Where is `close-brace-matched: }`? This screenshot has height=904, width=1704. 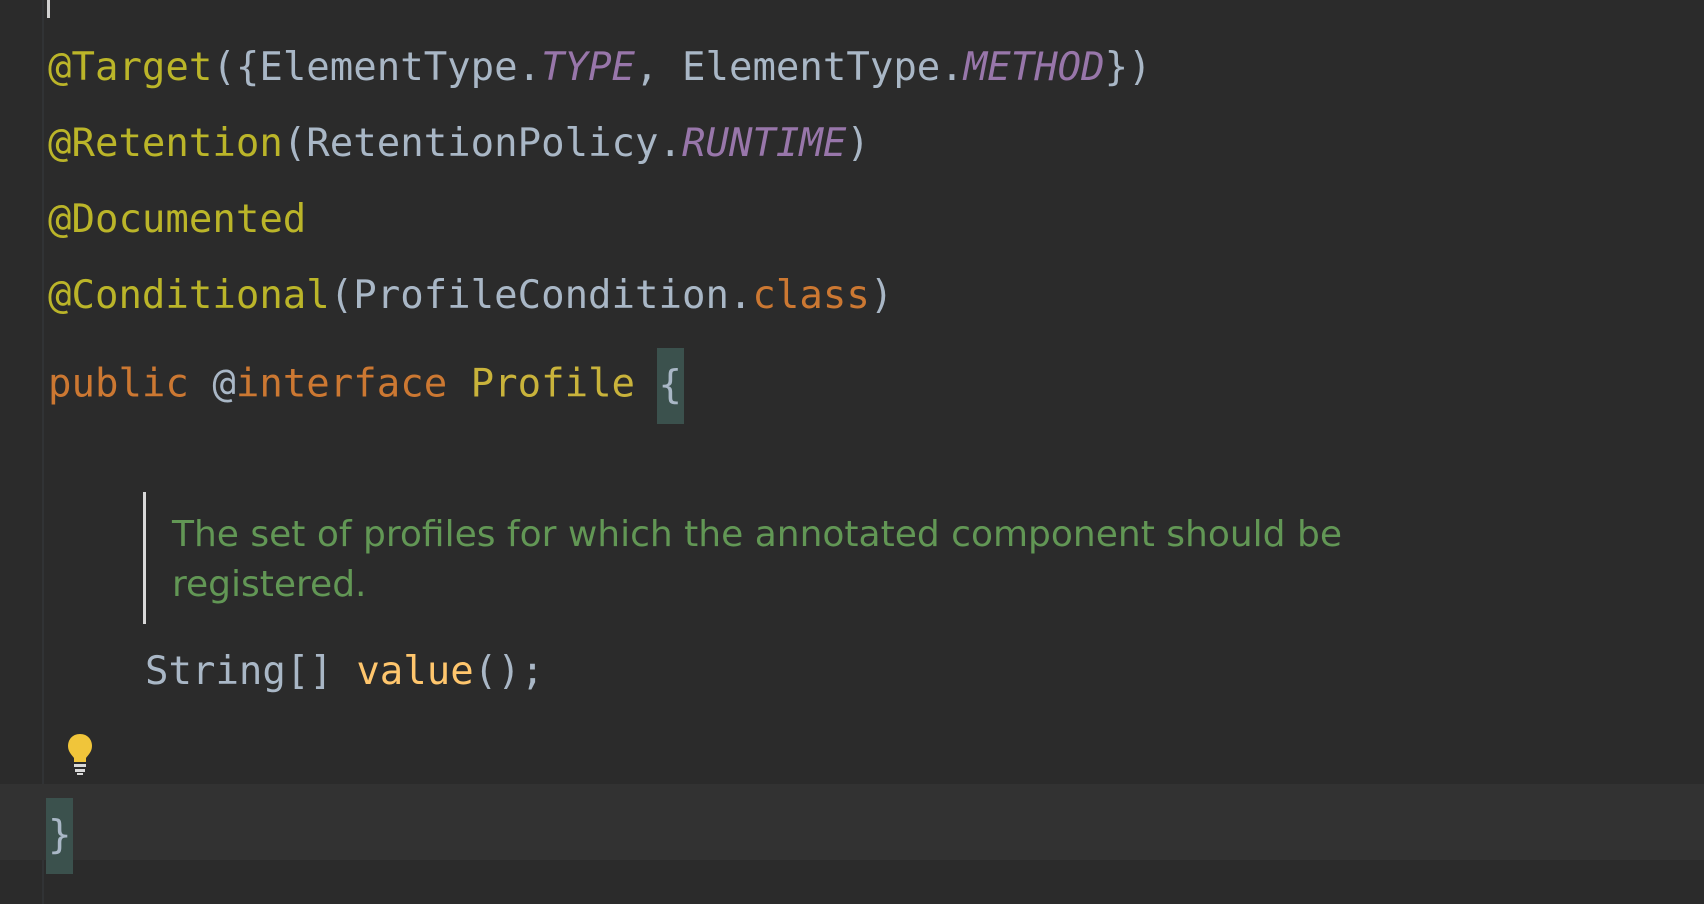 close-brace-matched: } is located at coordinates (60, 836).